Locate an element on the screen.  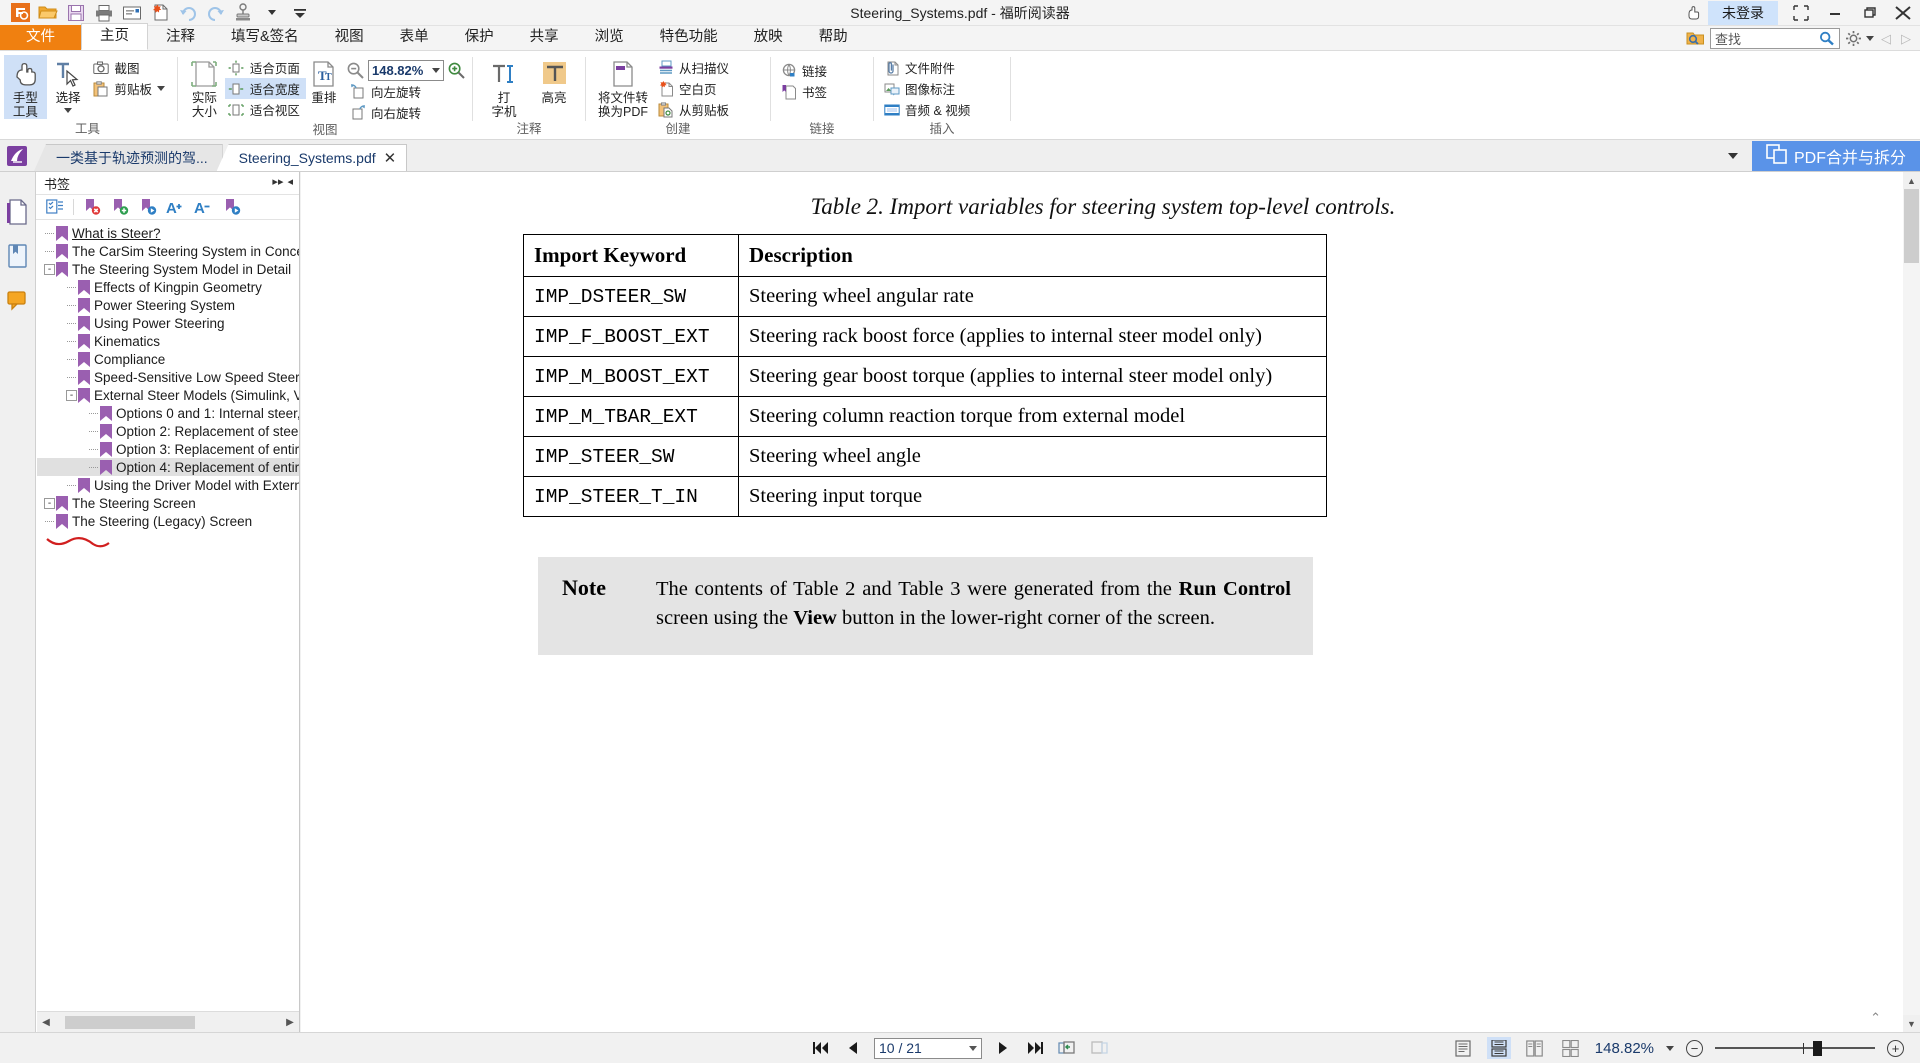
previous-view-icon is located at coordinates (1067, 1048).